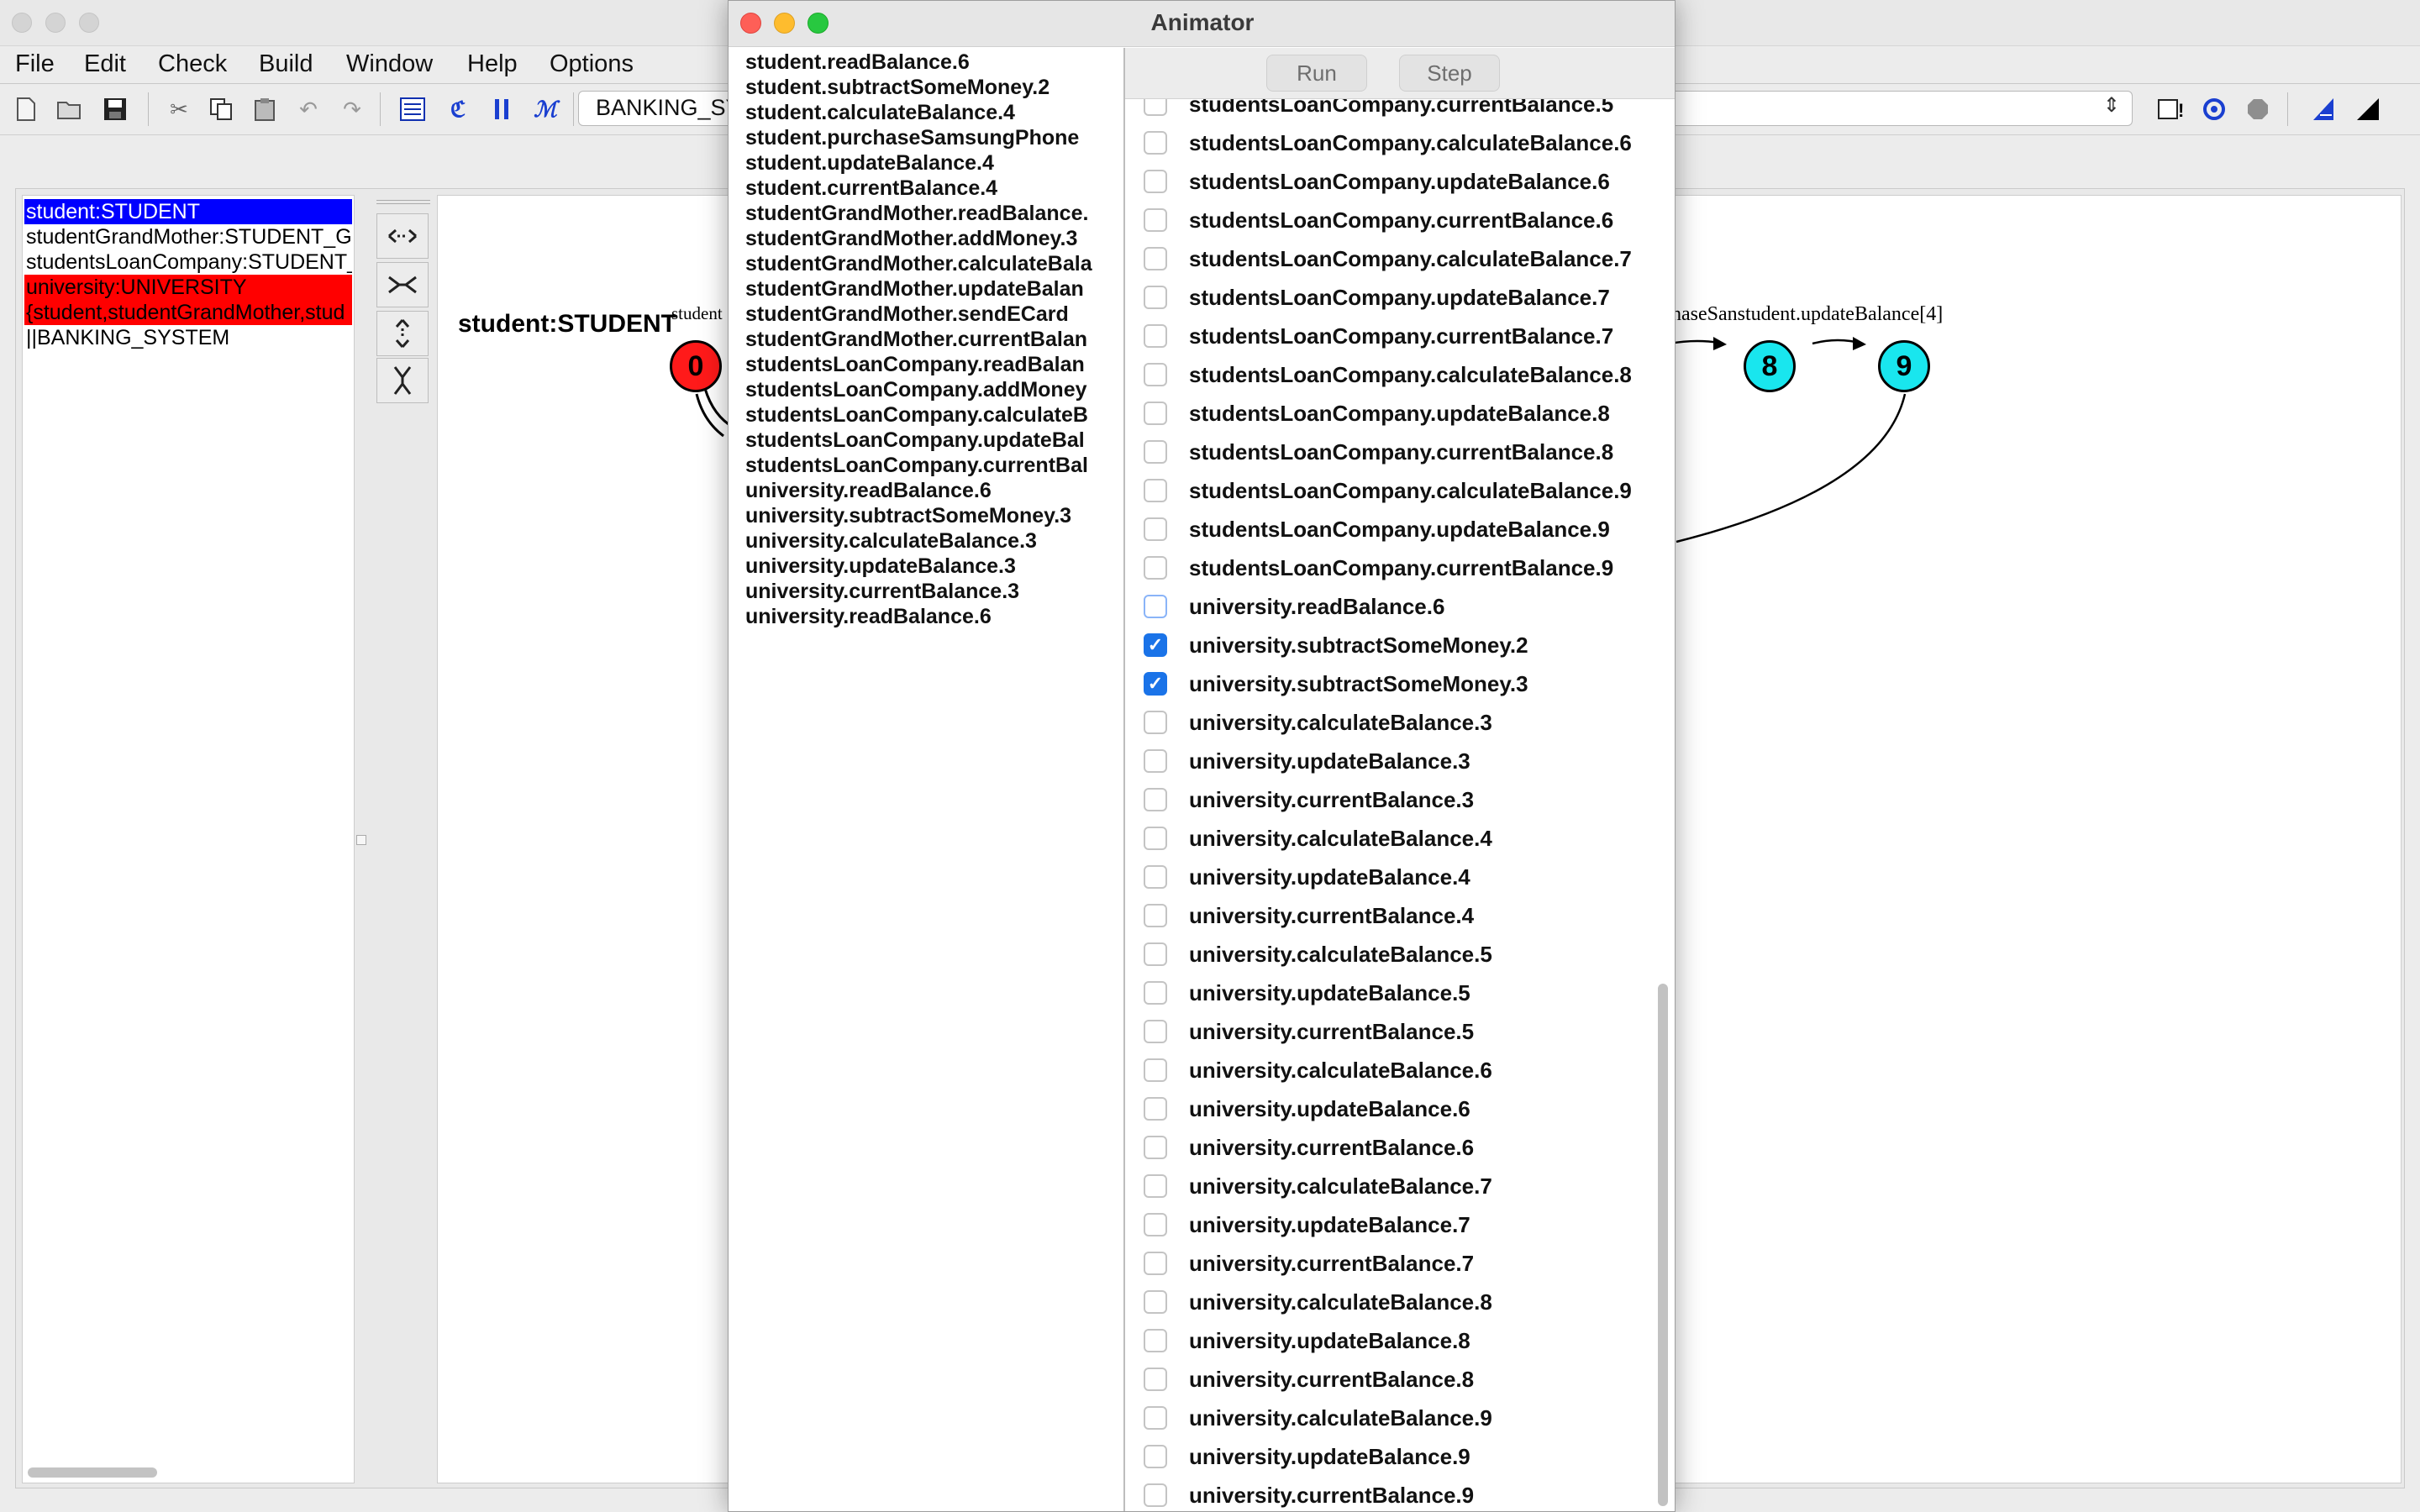  Describe the element at coordinates (1388, 374) in the screenshot. I see `action-row: studentsLoanCompany.calculateBalance.8` at that location.